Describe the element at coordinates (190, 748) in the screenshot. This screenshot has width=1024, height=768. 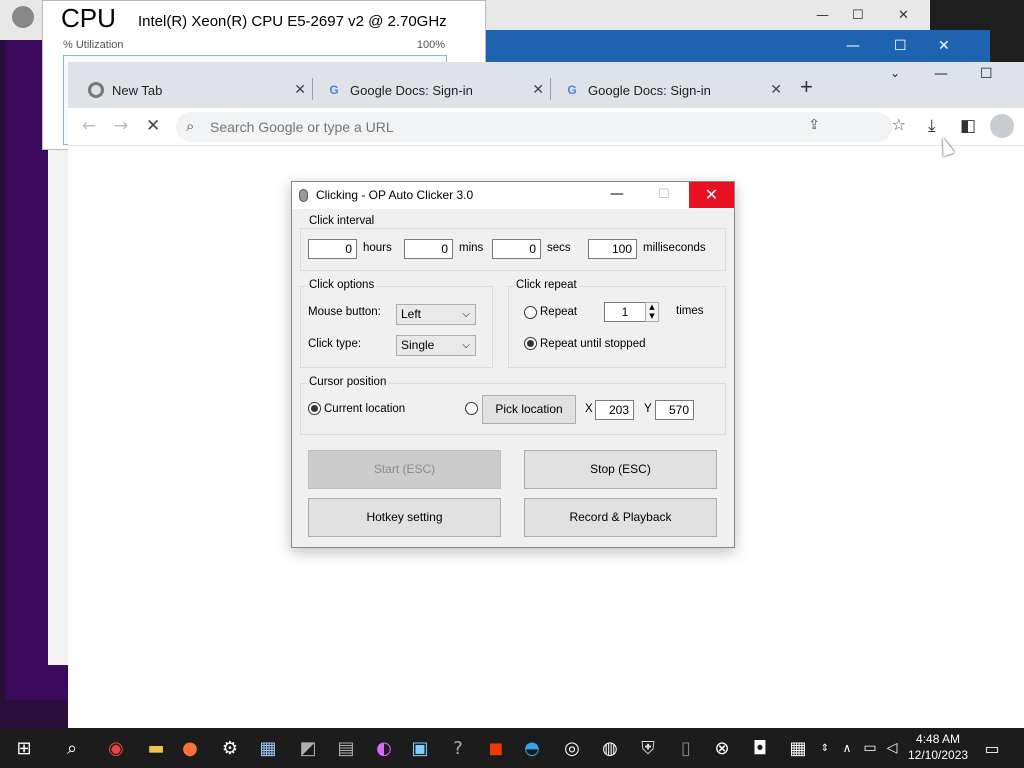
I see `firefox-icon: ●` at that location.